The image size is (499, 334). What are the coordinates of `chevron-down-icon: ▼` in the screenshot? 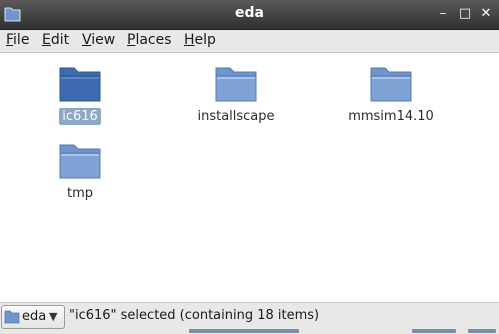 It's located at (53, 316).